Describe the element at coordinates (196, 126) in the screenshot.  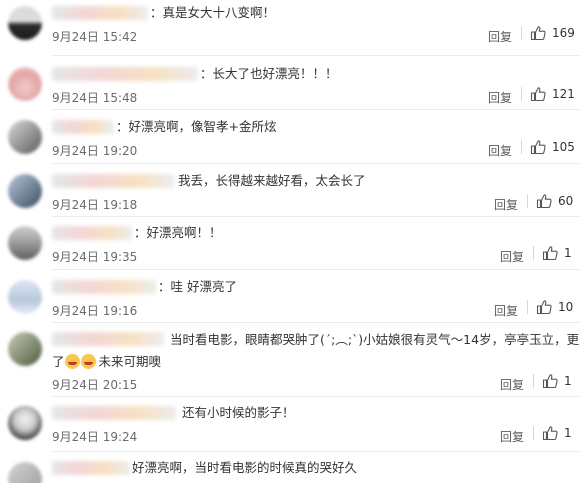
I see `comment-text: ：好漂亮啊，像智孝+金所炫` at that location.